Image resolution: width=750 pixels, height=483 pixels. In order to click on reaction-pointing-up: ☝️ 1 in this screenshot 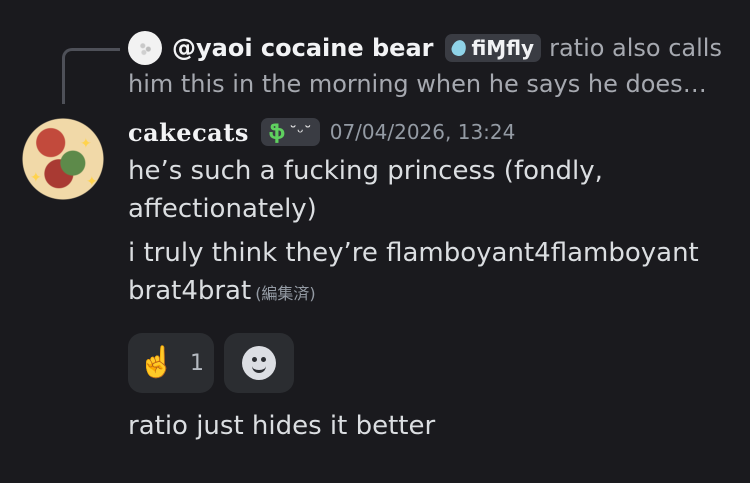, I will do `click(171, 363)`.